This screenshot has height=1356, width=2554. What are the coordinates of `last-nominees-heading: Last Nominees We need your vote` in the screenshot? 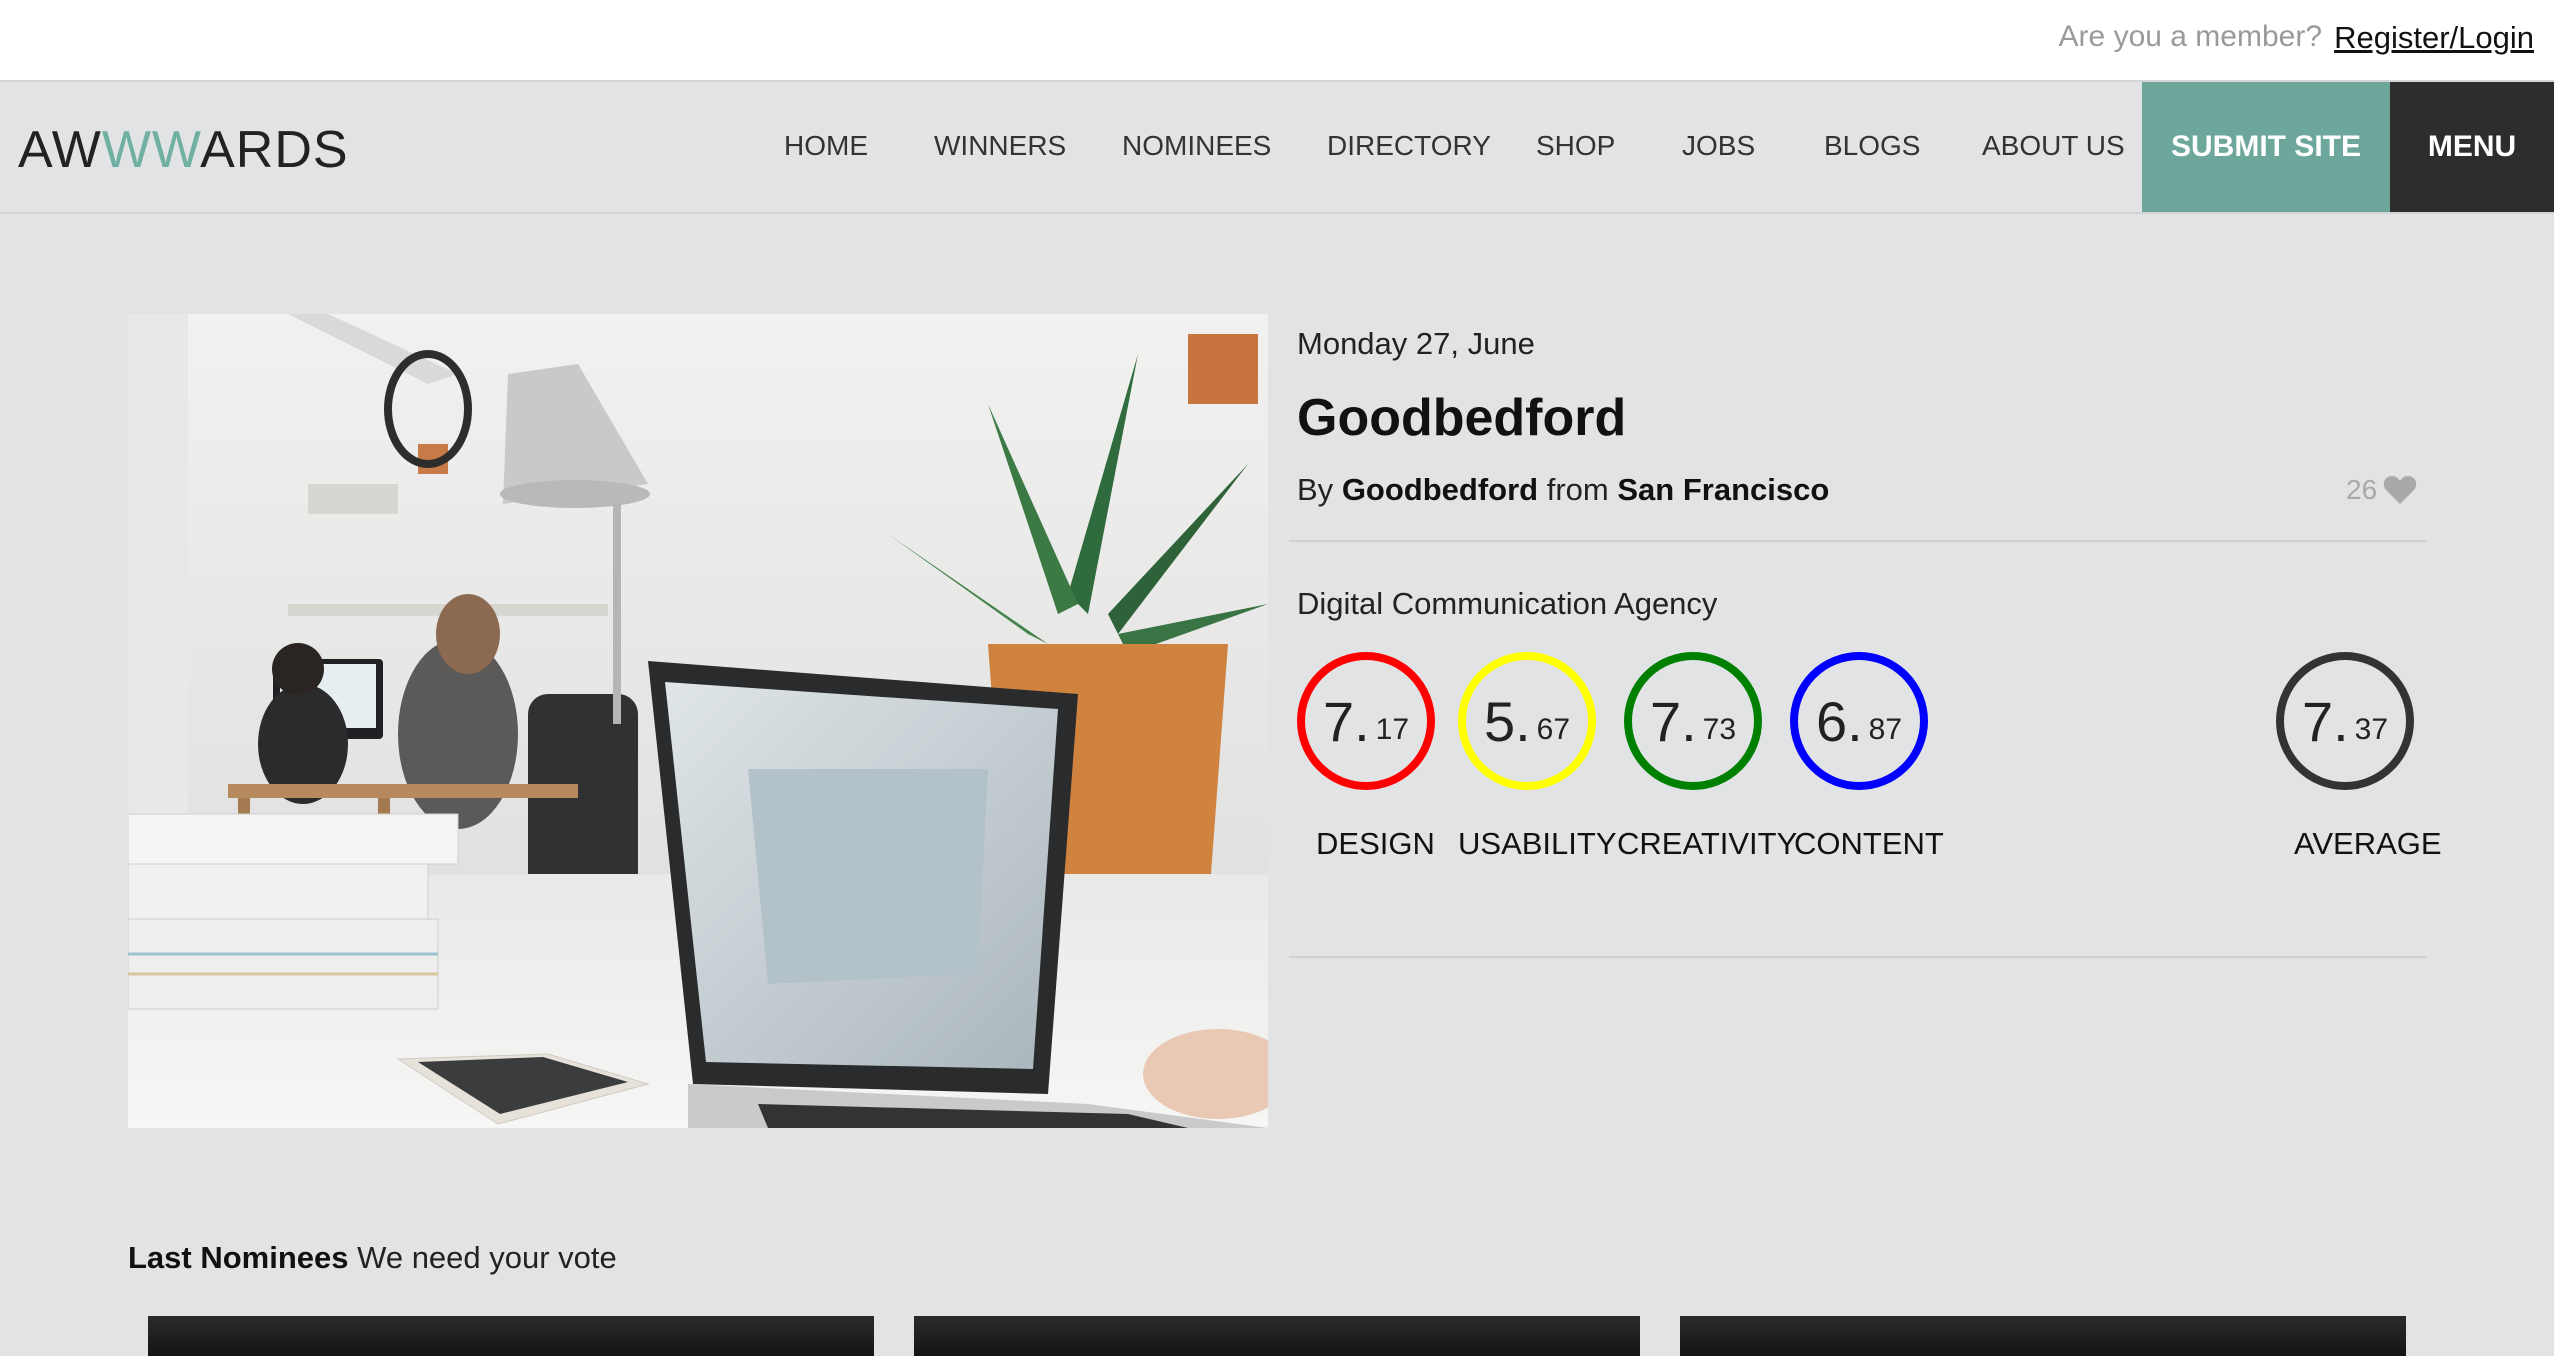 It's located at (372, 1258).